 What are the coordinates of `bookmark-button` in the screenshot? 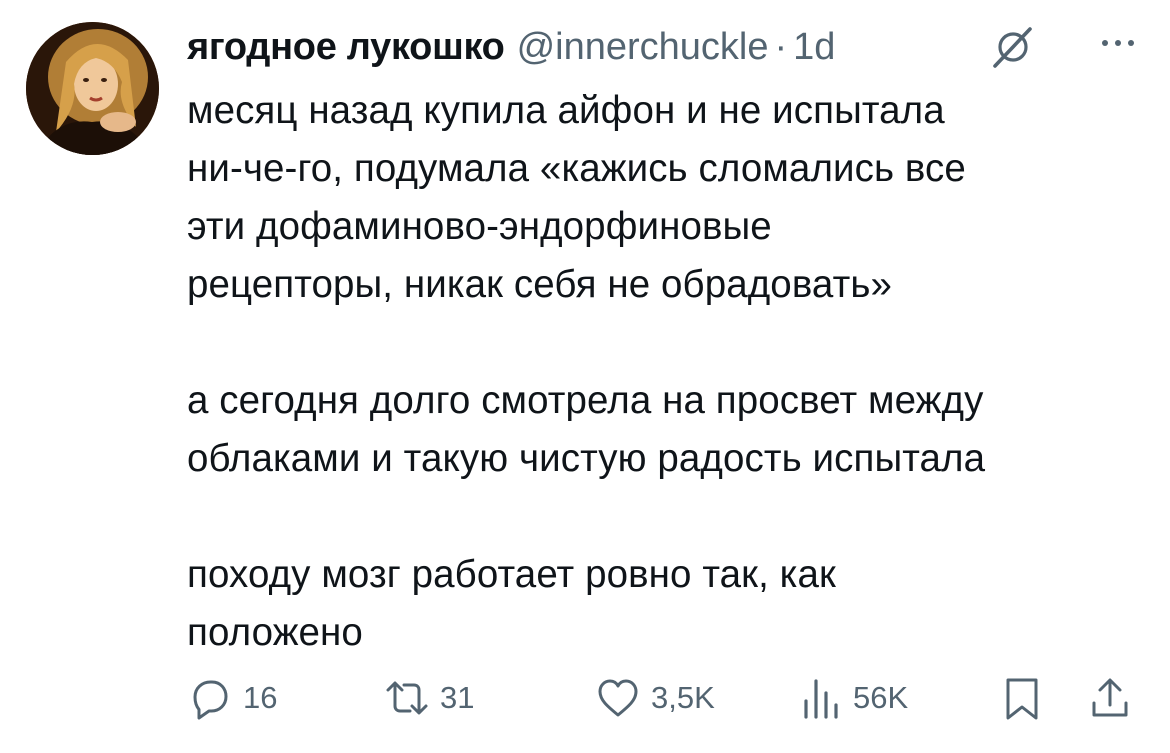 It's located at (1022, 698).